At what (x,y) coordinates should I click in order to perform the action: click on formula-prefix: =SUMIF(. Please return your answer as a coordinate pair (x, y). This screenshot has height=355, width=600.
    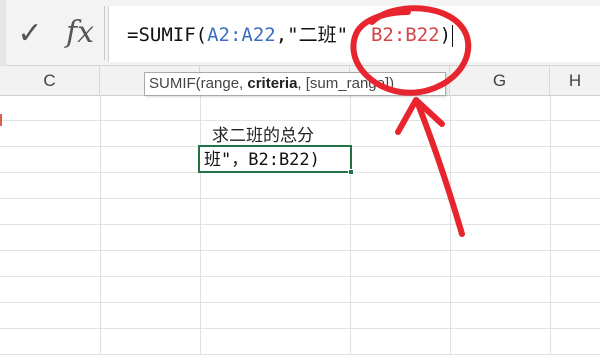
    Looking at the image, I should click on (167, 35).